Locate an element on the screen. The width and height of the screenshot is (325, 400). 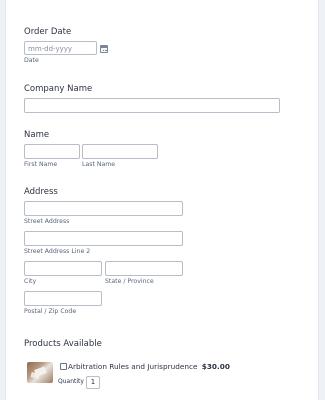
street-address-line2-input is located at coordinates (103, 238).